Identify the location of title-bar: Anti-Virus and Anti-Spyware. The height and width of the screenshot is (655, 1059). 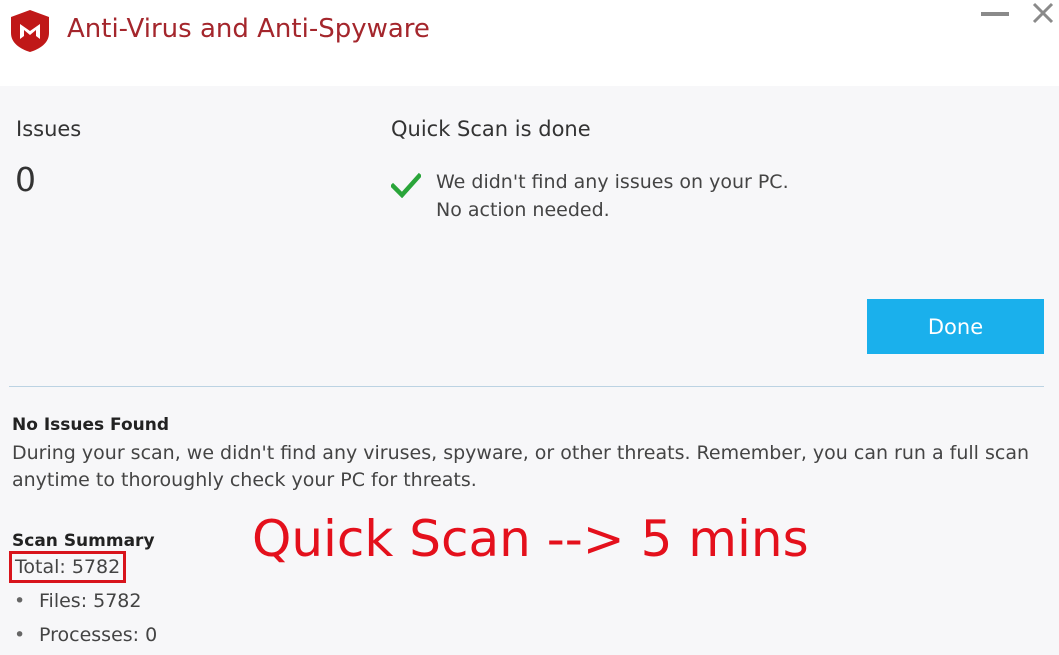
(529, 43).